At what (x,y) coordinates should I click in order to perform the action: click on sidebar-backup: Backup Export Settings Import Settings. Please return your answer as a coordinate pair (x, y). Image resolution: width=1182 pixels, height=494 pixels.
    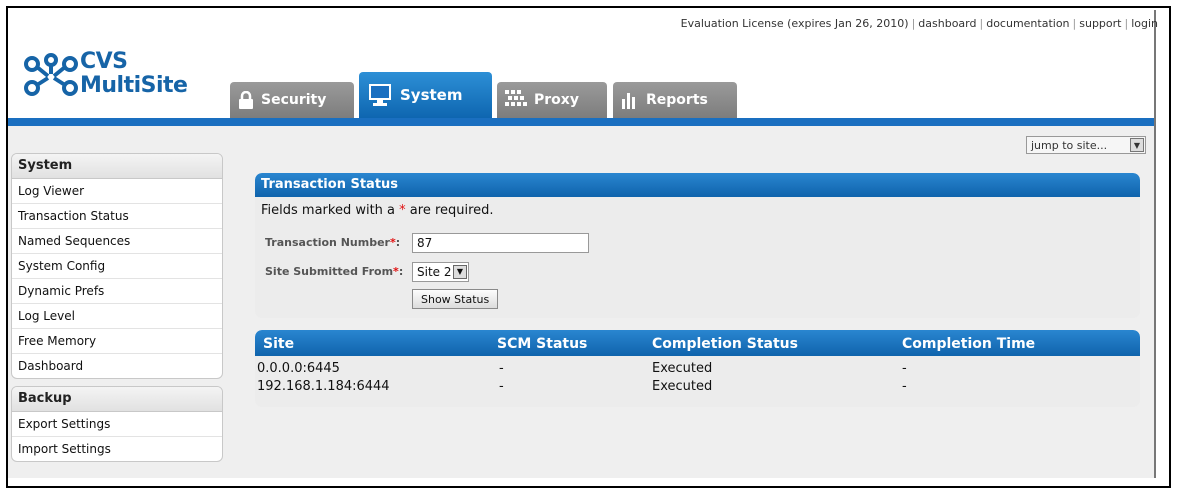
    Looking at the image, I should click on (117, 424).